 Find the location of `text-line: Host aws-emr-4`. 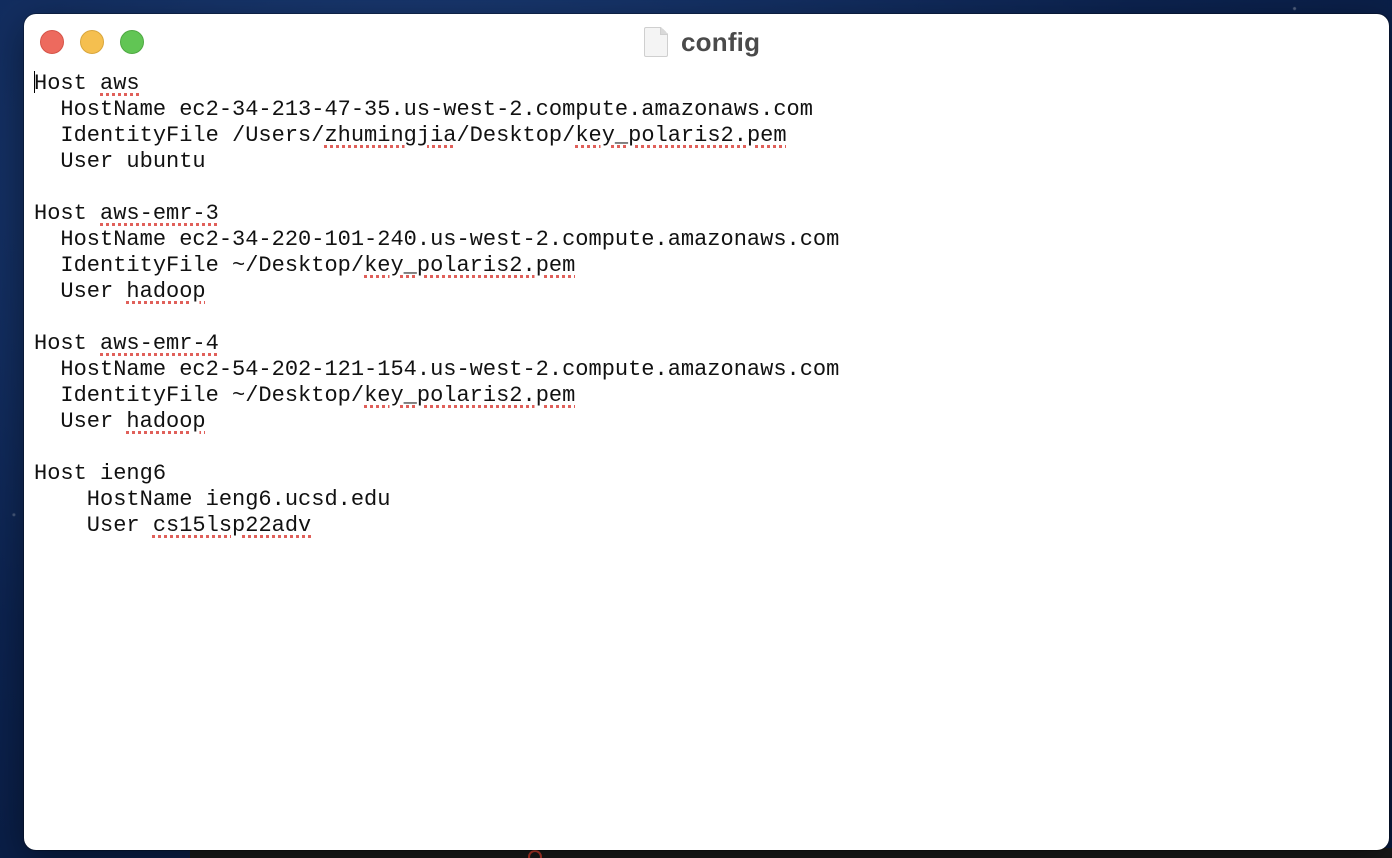

text-line: Host aws-emr-4 is located at coordinates (711, 344).